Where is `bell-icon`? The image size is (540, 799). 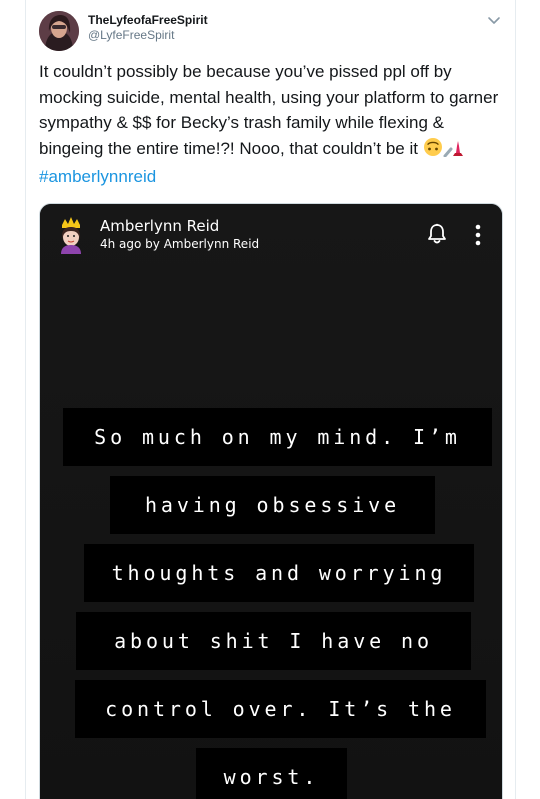 bell-icon is located at coordinates (437, 234).